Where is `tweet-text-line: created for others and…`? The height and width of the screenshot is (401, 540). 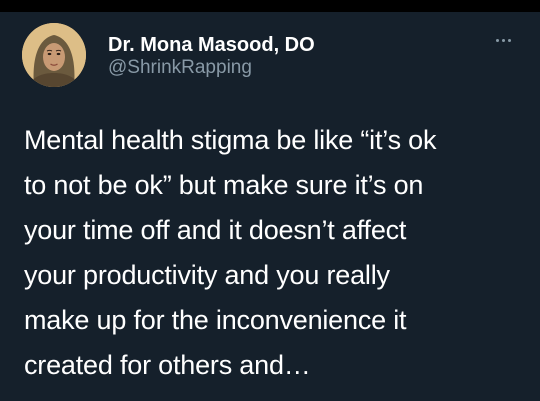 tweet-text-line: created for others and… is located at coordinates (167, 365).